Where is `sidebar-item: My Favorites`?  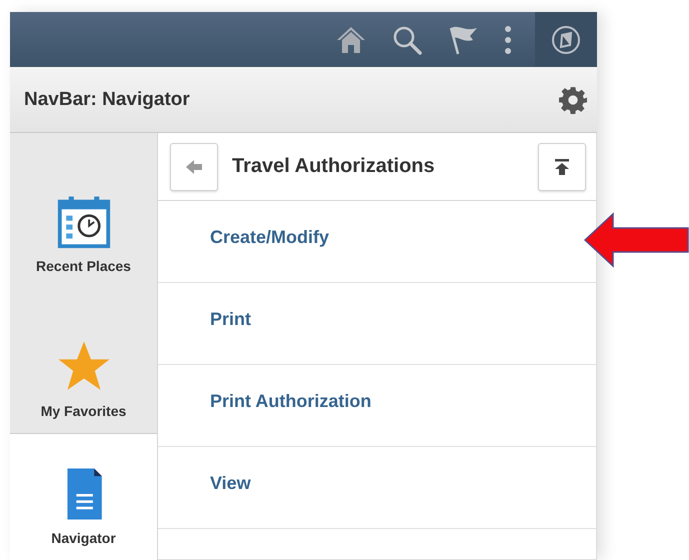
sidebar-item: My Favorites is located at coordinates (83, 361).